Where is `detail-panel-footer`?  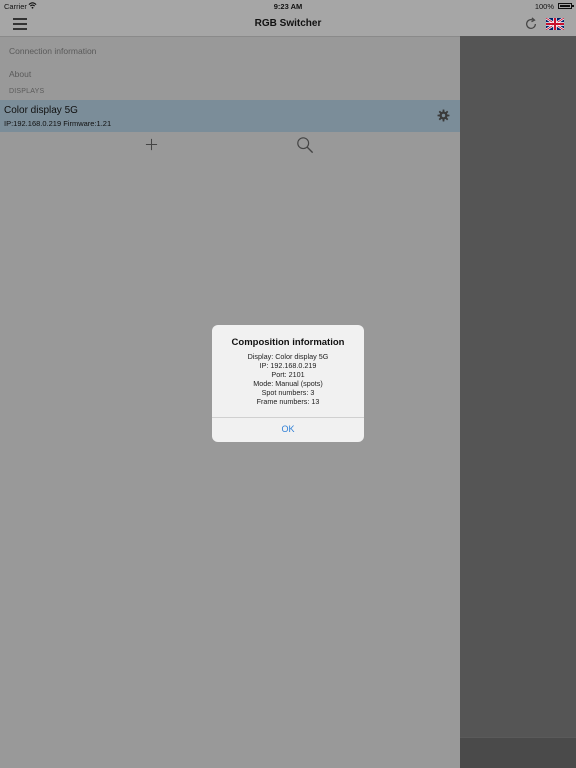 detail-panel-footer is located at coordinates (518, 752).